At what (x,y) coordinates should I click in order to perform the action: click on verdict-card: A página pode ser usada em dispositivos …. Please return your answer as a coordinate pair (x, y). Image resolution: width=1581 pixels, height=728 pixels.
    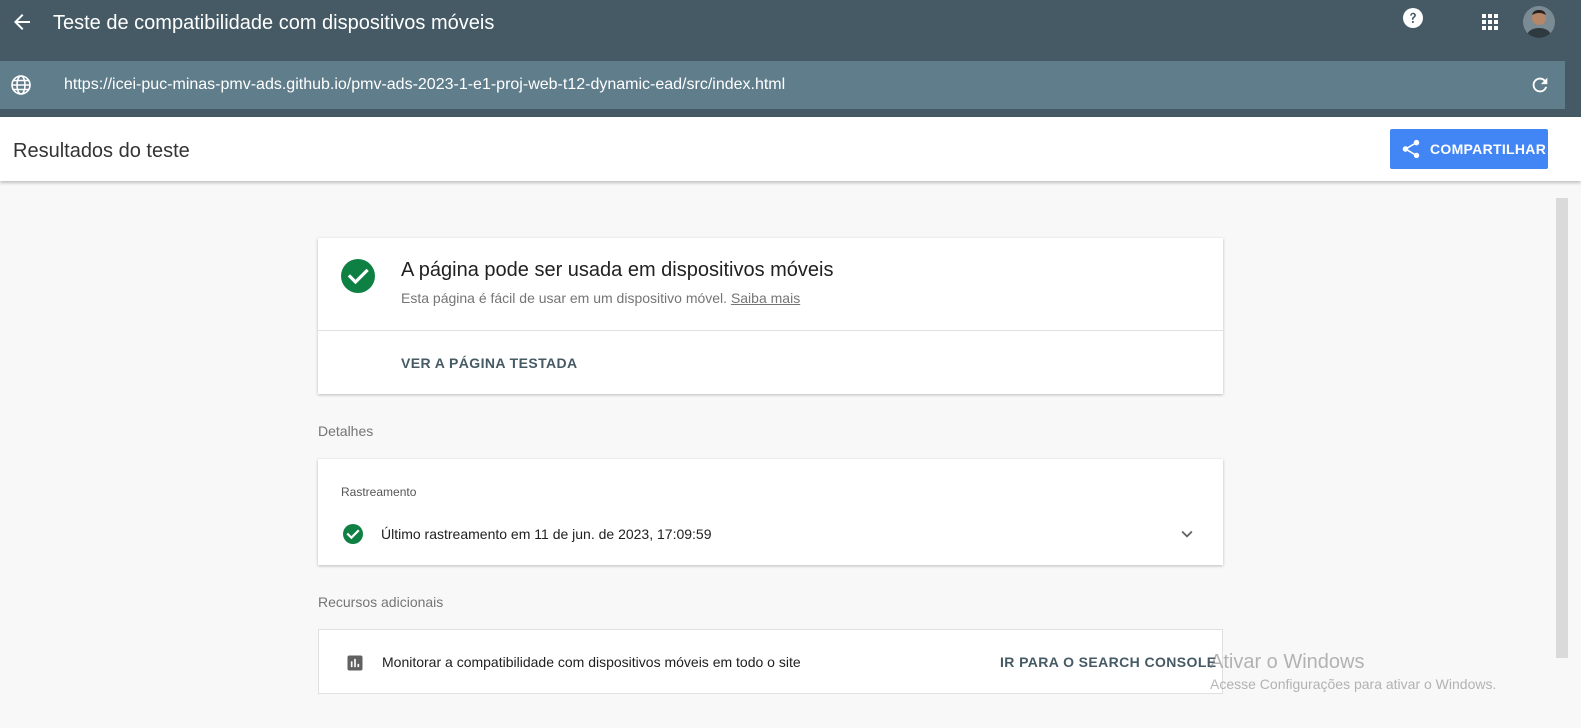
    Looking at the image, I should click on (770, 316).